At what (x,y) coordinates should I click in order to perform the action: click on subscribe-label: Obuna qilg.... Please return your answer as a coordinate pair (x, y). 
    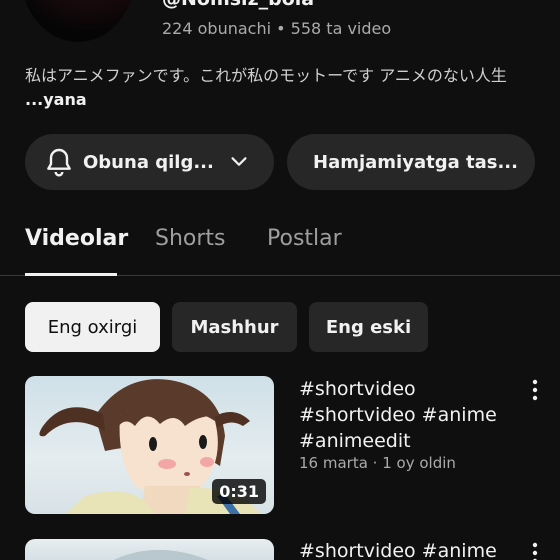
    Looking at the image, I should click on (148, 162).